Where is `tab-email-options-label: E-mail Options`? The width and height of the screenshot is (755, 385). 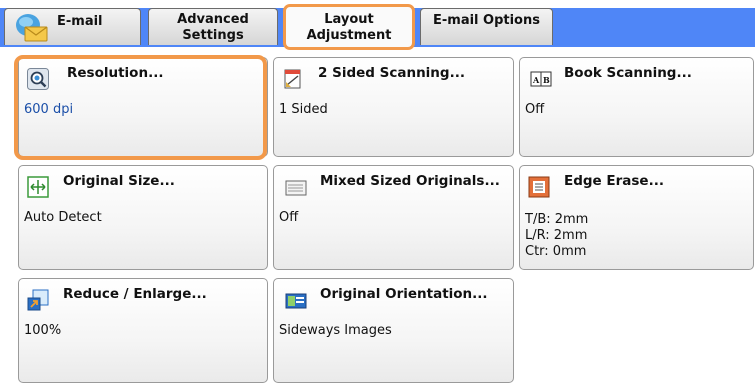 tab-email-options-label: E-mail Options is located at coordinates (486, 20).